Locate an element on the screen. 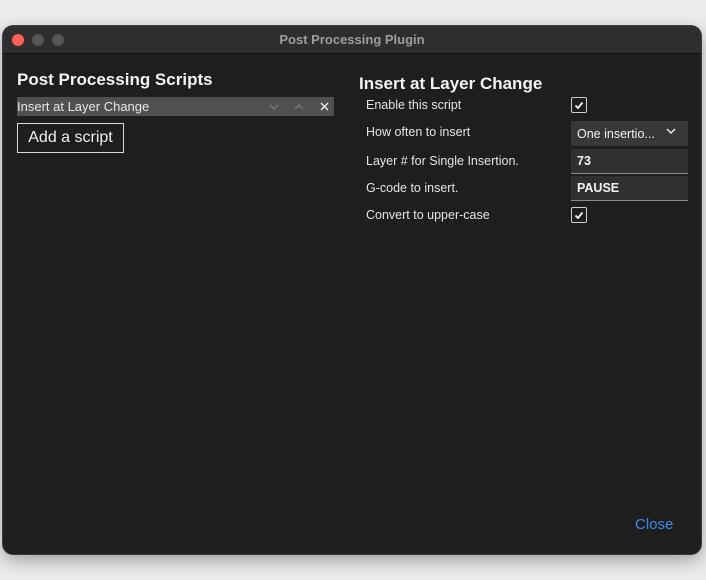  how-often-label: How often to insert is located at coordinates (418, 132).